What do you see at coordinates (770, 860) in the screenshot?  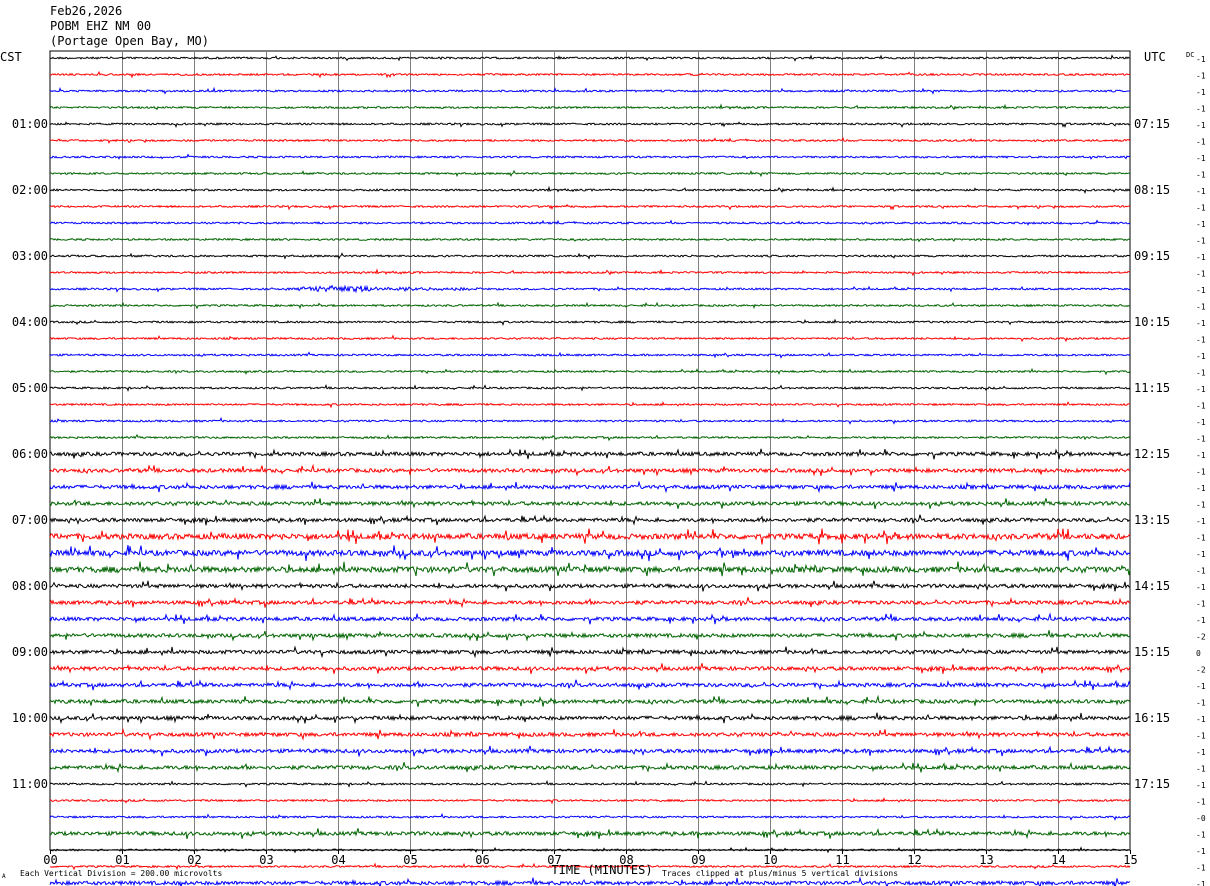 I see `x-tick-label: 10` at bounding box center [770, 860].